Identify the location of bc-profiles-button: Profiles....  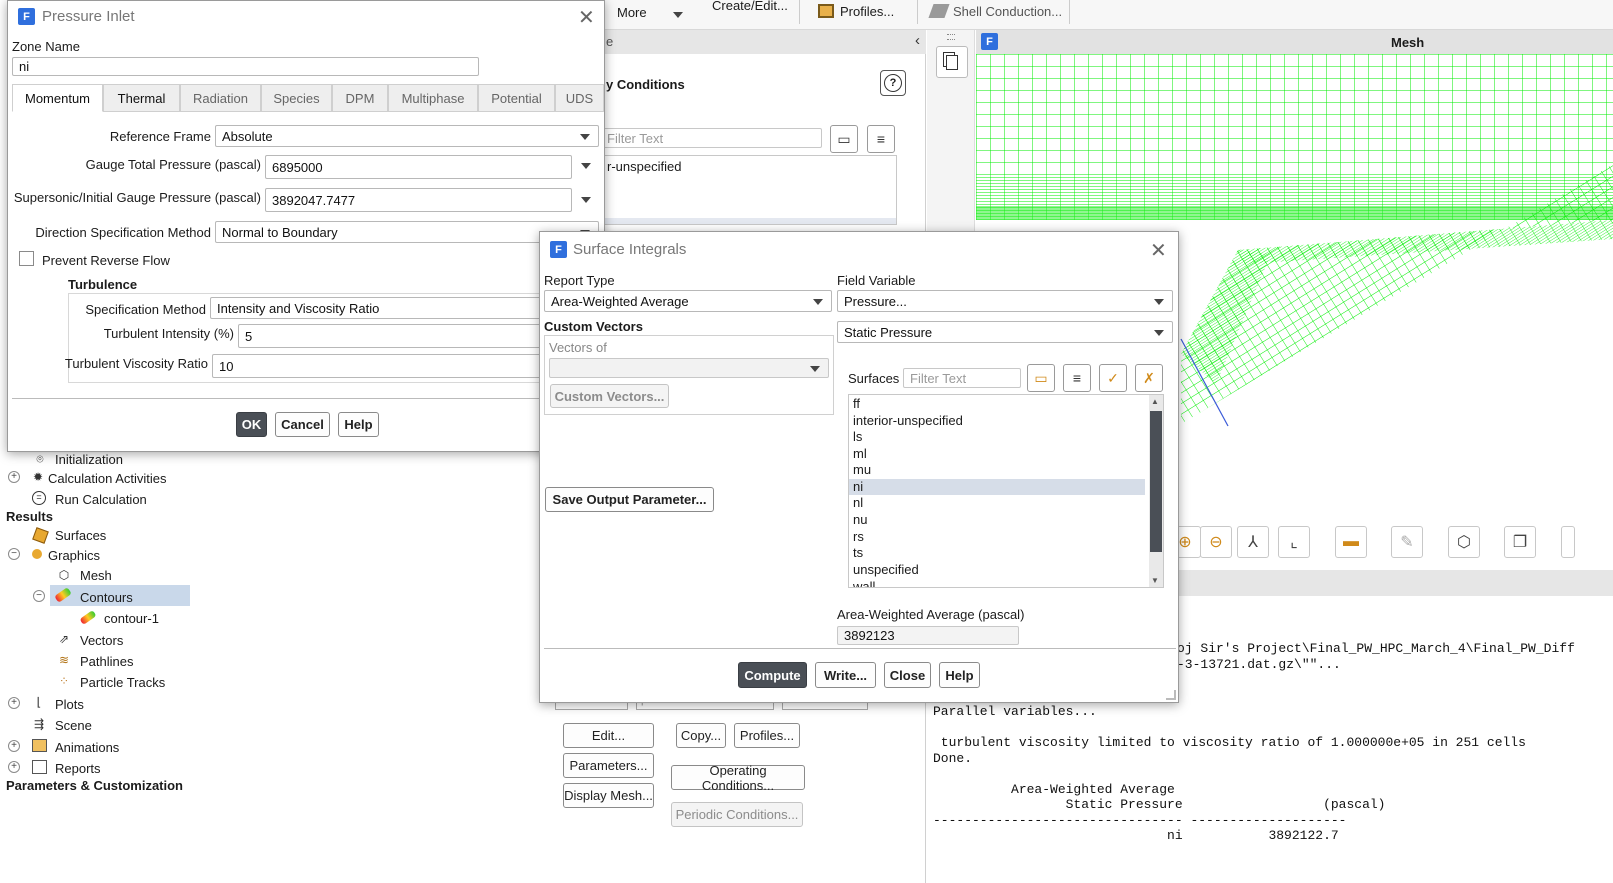
(767, 735).